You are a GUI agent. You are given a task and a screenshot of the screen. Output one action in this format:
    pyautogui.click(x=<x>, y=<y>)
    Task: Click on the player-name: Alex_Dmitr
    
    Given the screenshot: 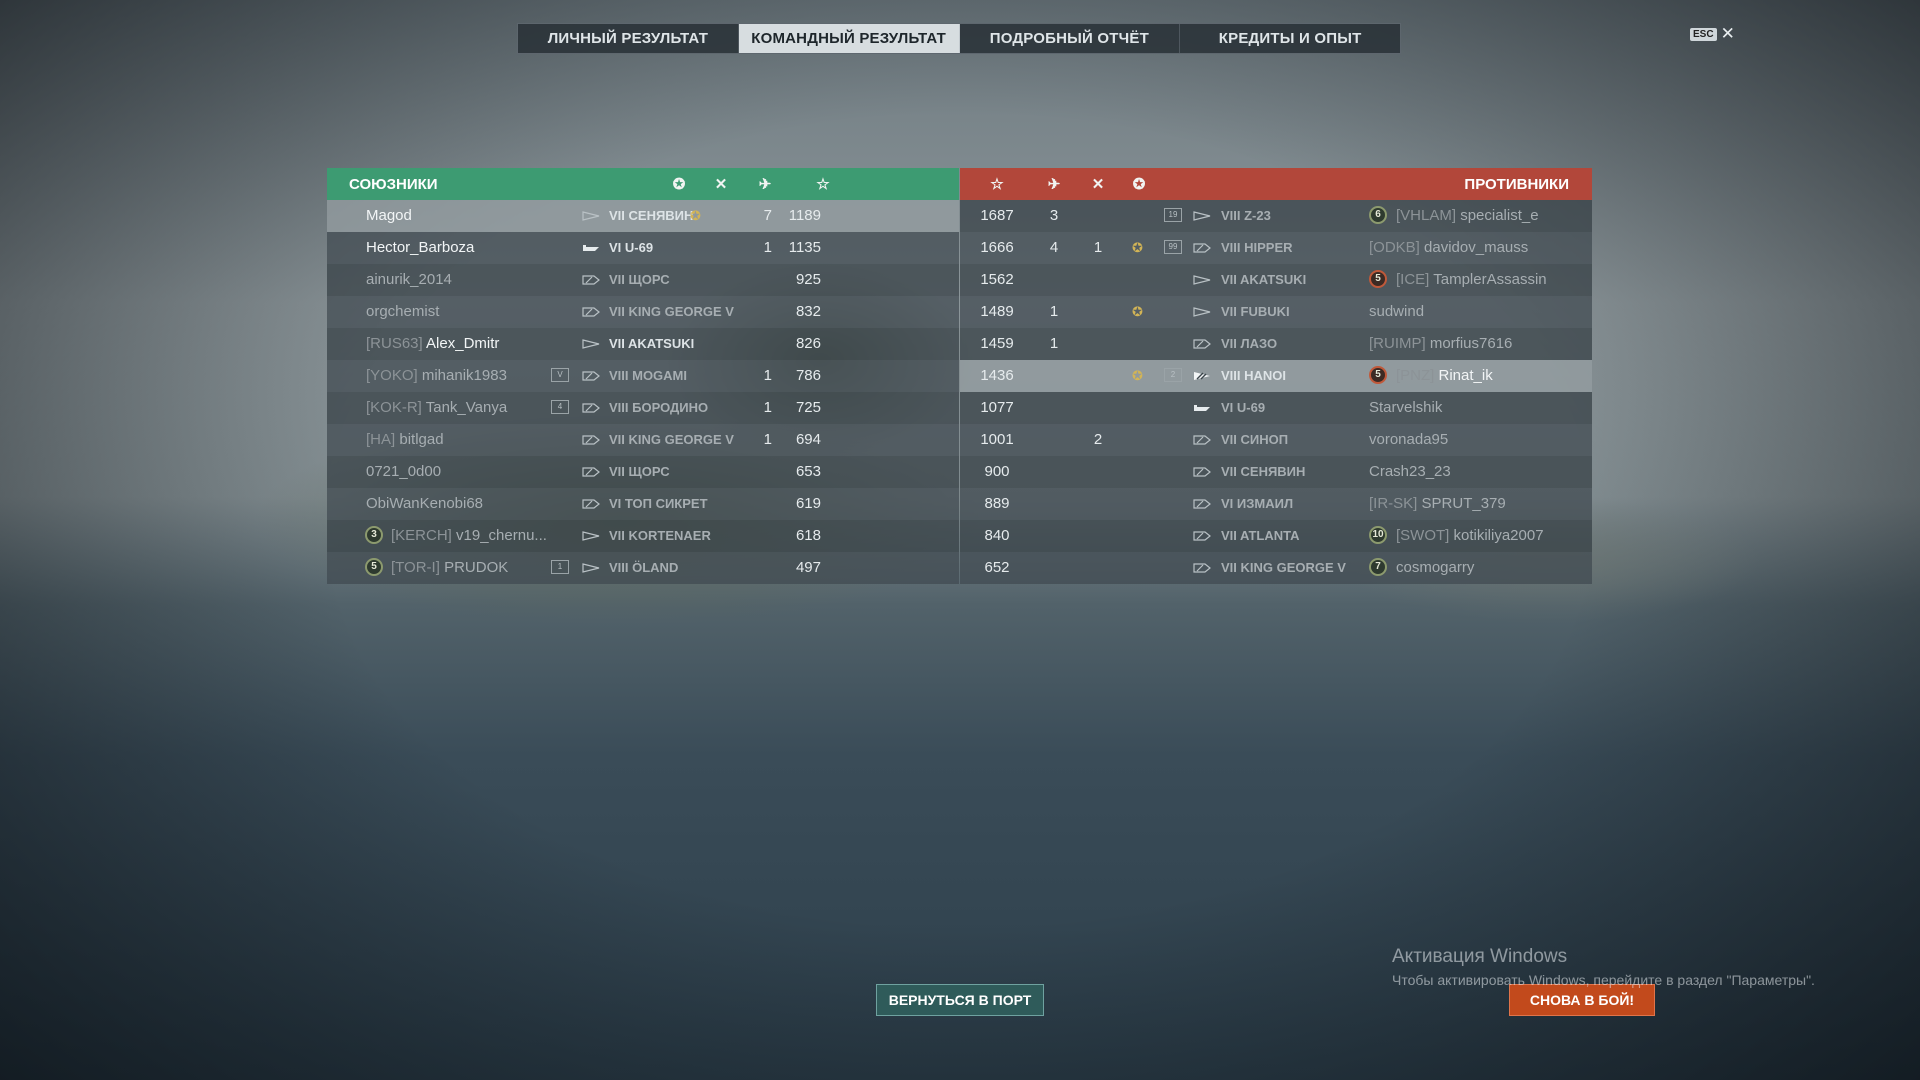 What is the action you would take?
    pyautogui.click(x=463, y=343)
    